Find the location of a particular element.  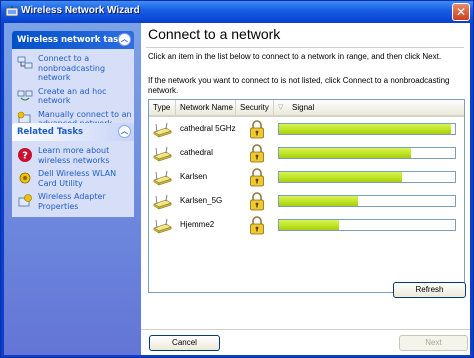

properties-icon is located at coordinates (25, 200).